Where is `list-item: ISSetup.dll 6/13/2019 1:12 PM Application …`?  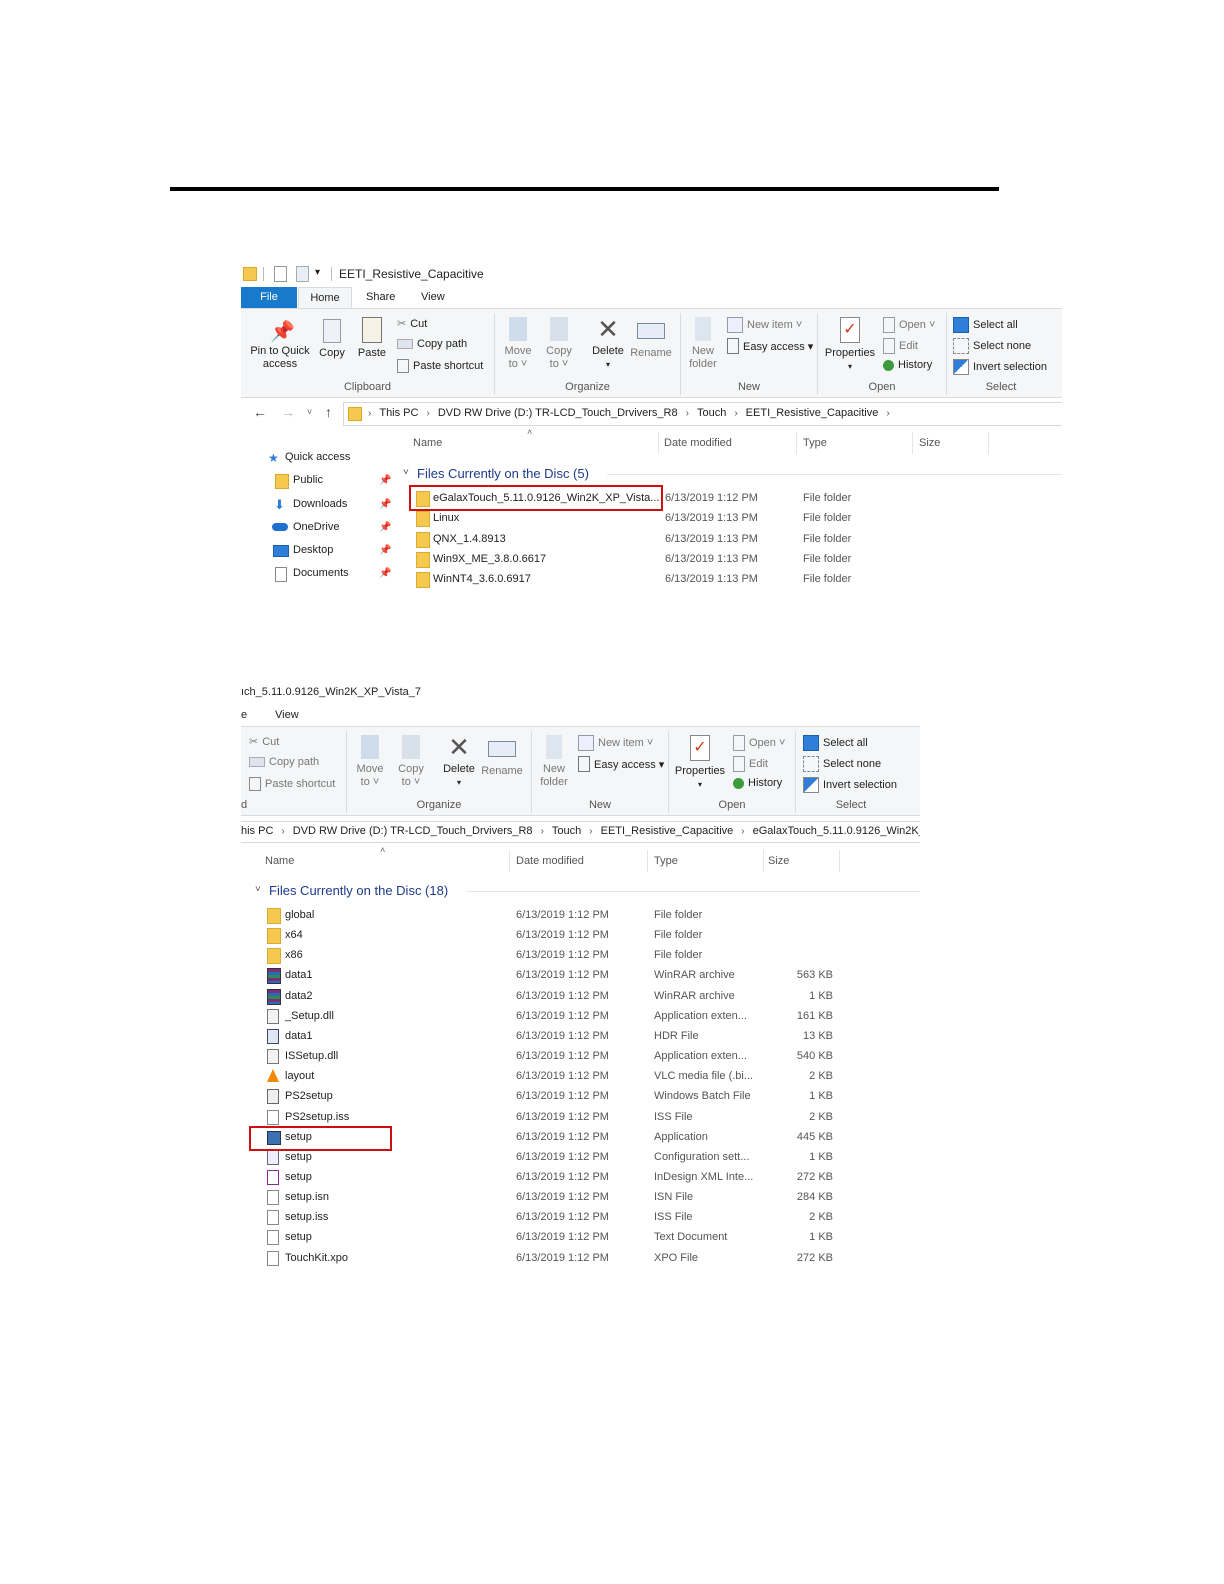 list-item: ISSetup.dll 6/13/2019 1:12 PM Application … is located at coordinates (580, 1056).